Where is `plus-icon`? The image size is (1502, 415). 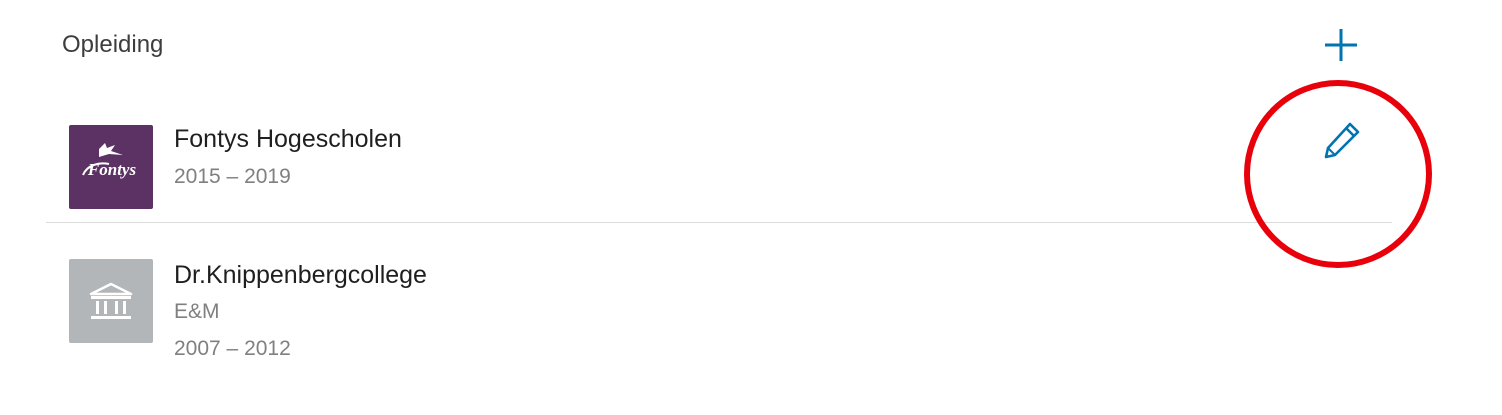 plus-icon is located at coordinates (1341, 45).